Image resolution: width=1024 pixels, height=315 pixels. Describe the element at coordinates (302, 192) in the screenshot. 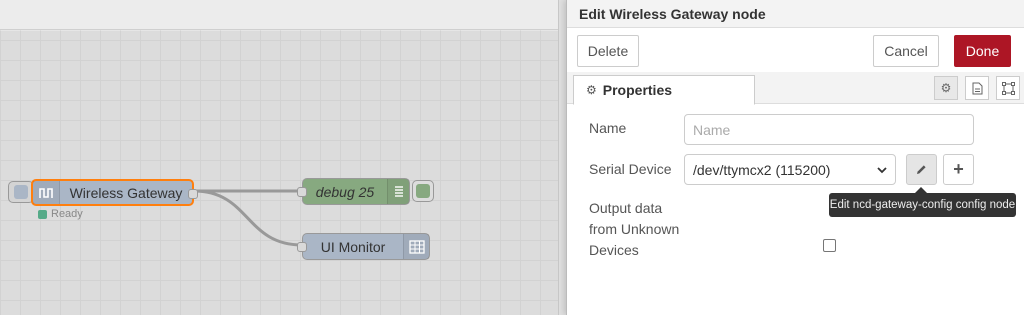

I see `debug-input-port` at that location.